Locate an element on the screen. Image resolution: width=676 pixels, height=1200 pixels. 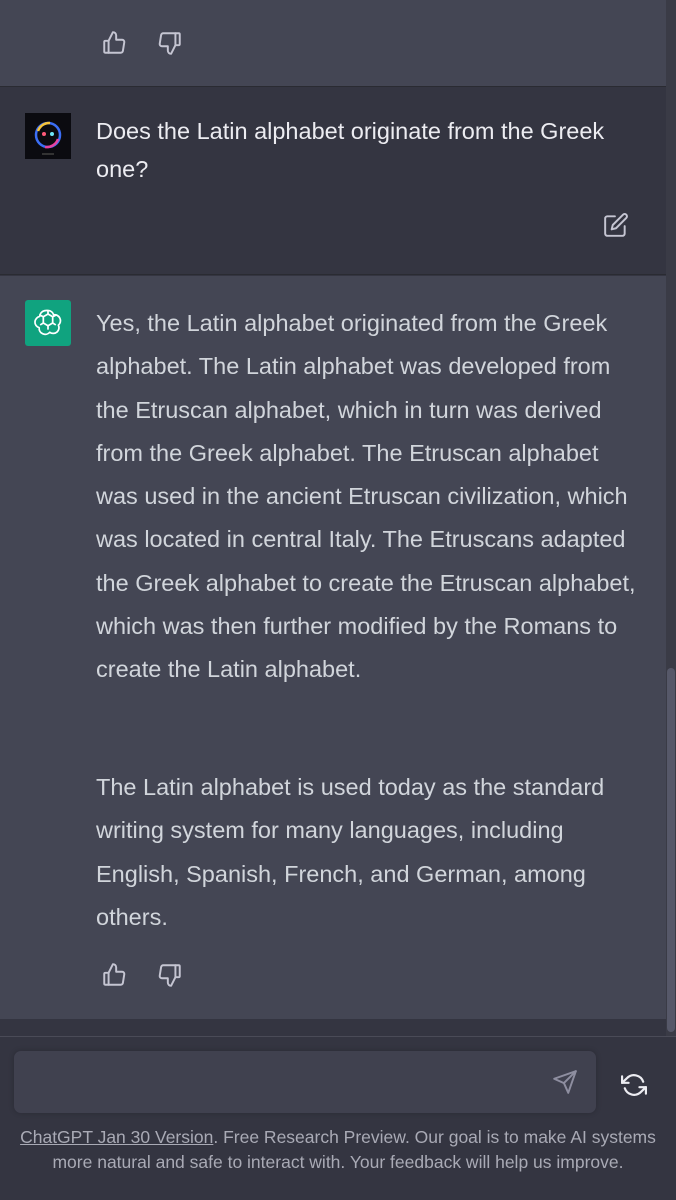
edit-icon is located at coordinates (616, 225).